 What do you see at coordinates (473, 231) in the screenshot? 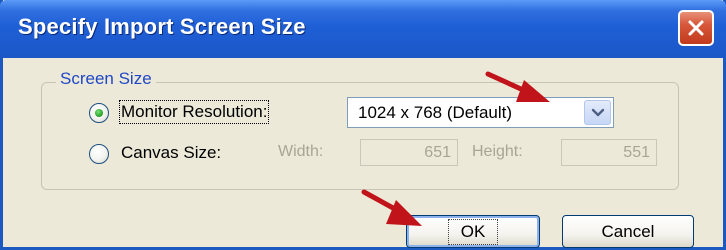
I see `ok-button-label: OK` at bounding box center [473, 231].